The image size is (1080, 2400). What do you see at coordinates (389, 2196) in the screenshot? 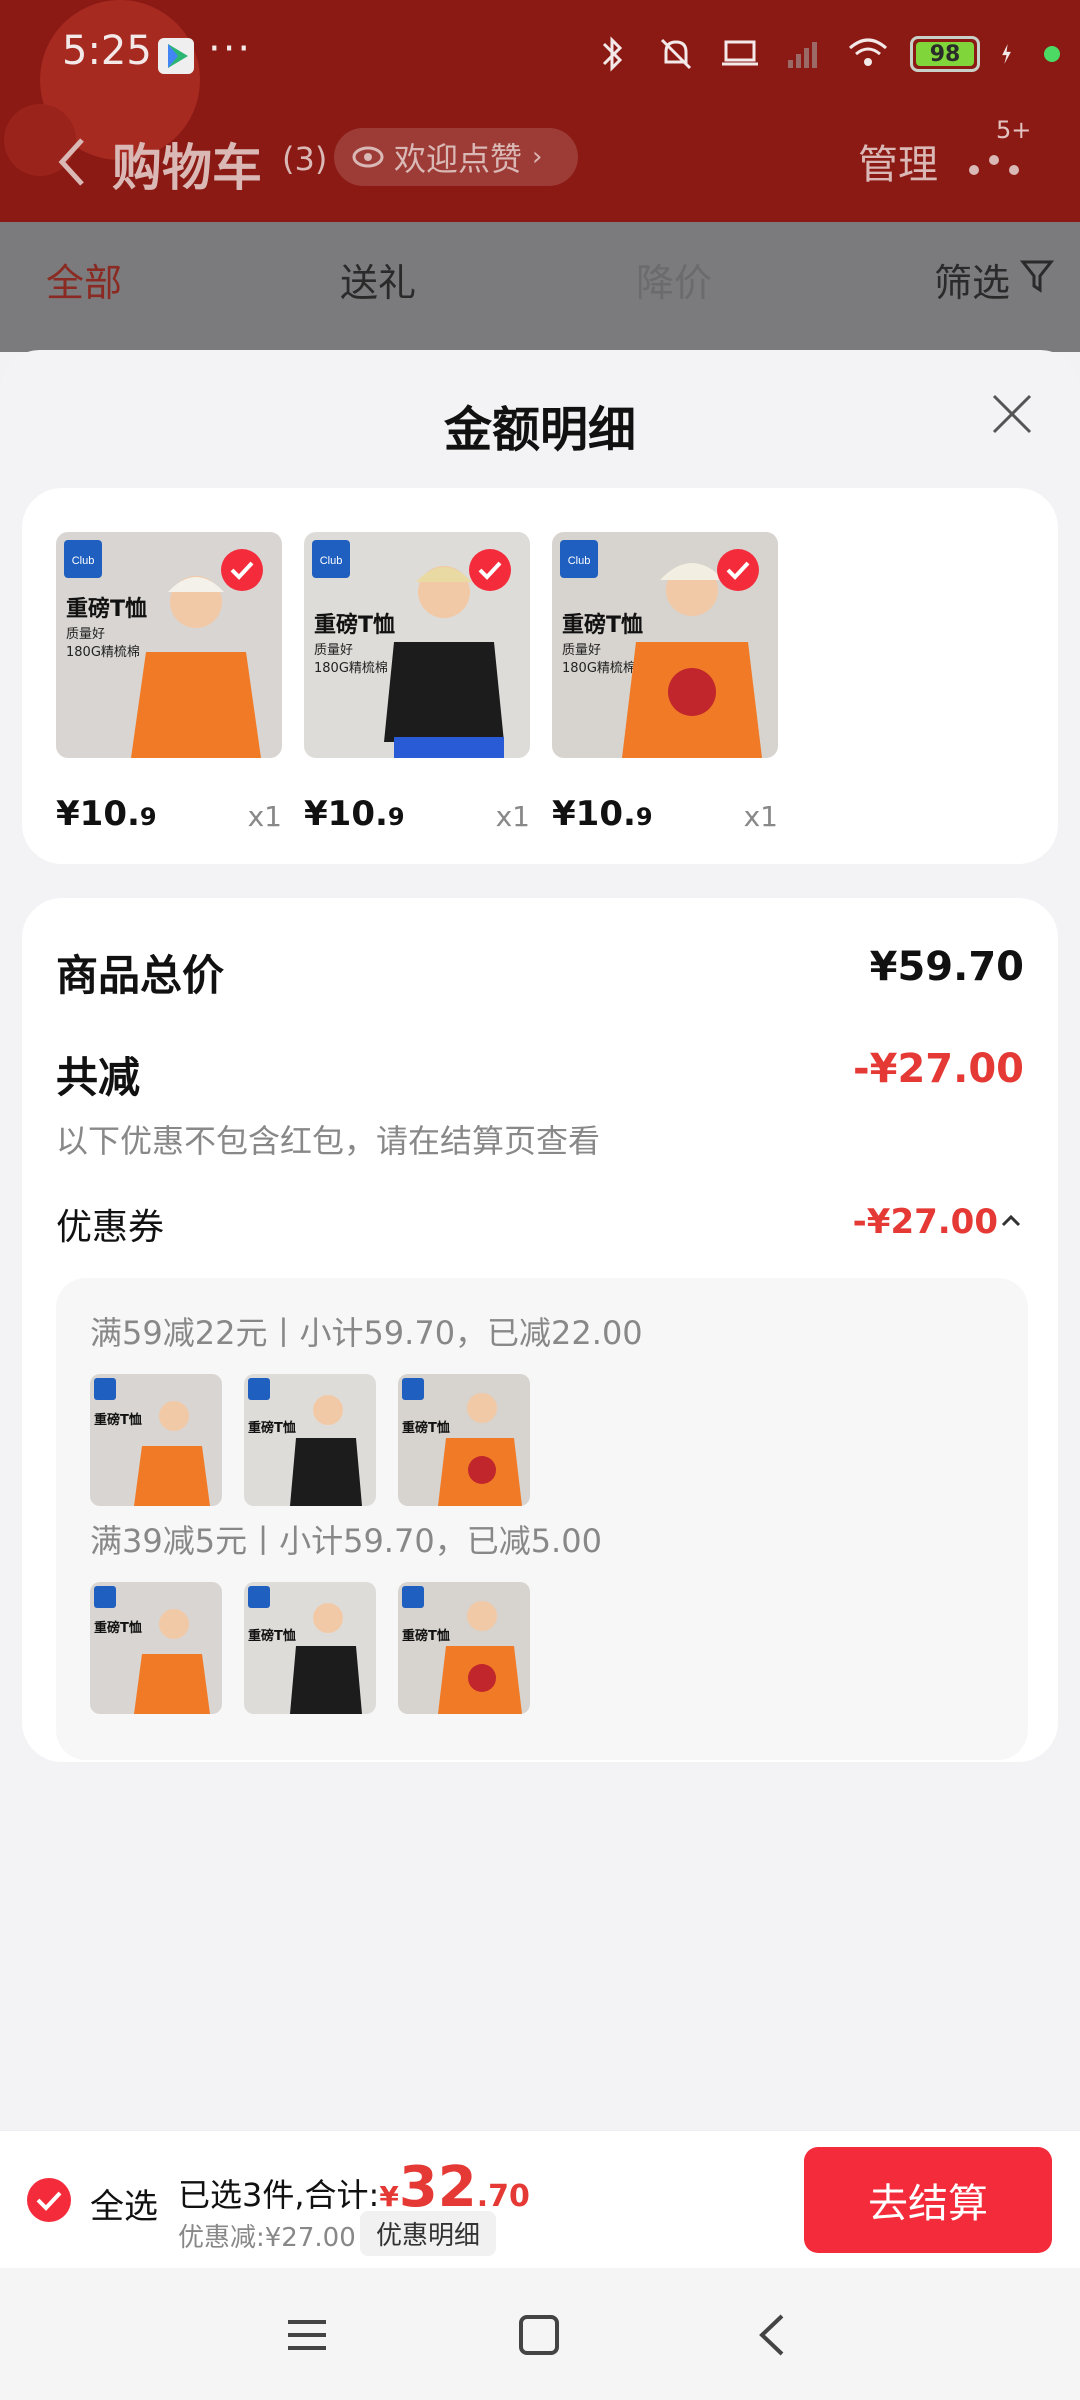
I see `currency-symbol: ¥` at bounding box center [389, 2196].